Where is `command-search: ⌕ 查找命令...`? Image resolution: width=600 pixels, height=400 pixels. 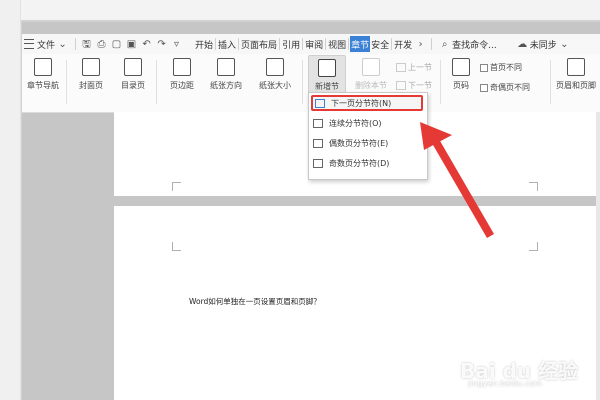
command-search: ⌕ 查找命令... is located at coordinates (467, 44).